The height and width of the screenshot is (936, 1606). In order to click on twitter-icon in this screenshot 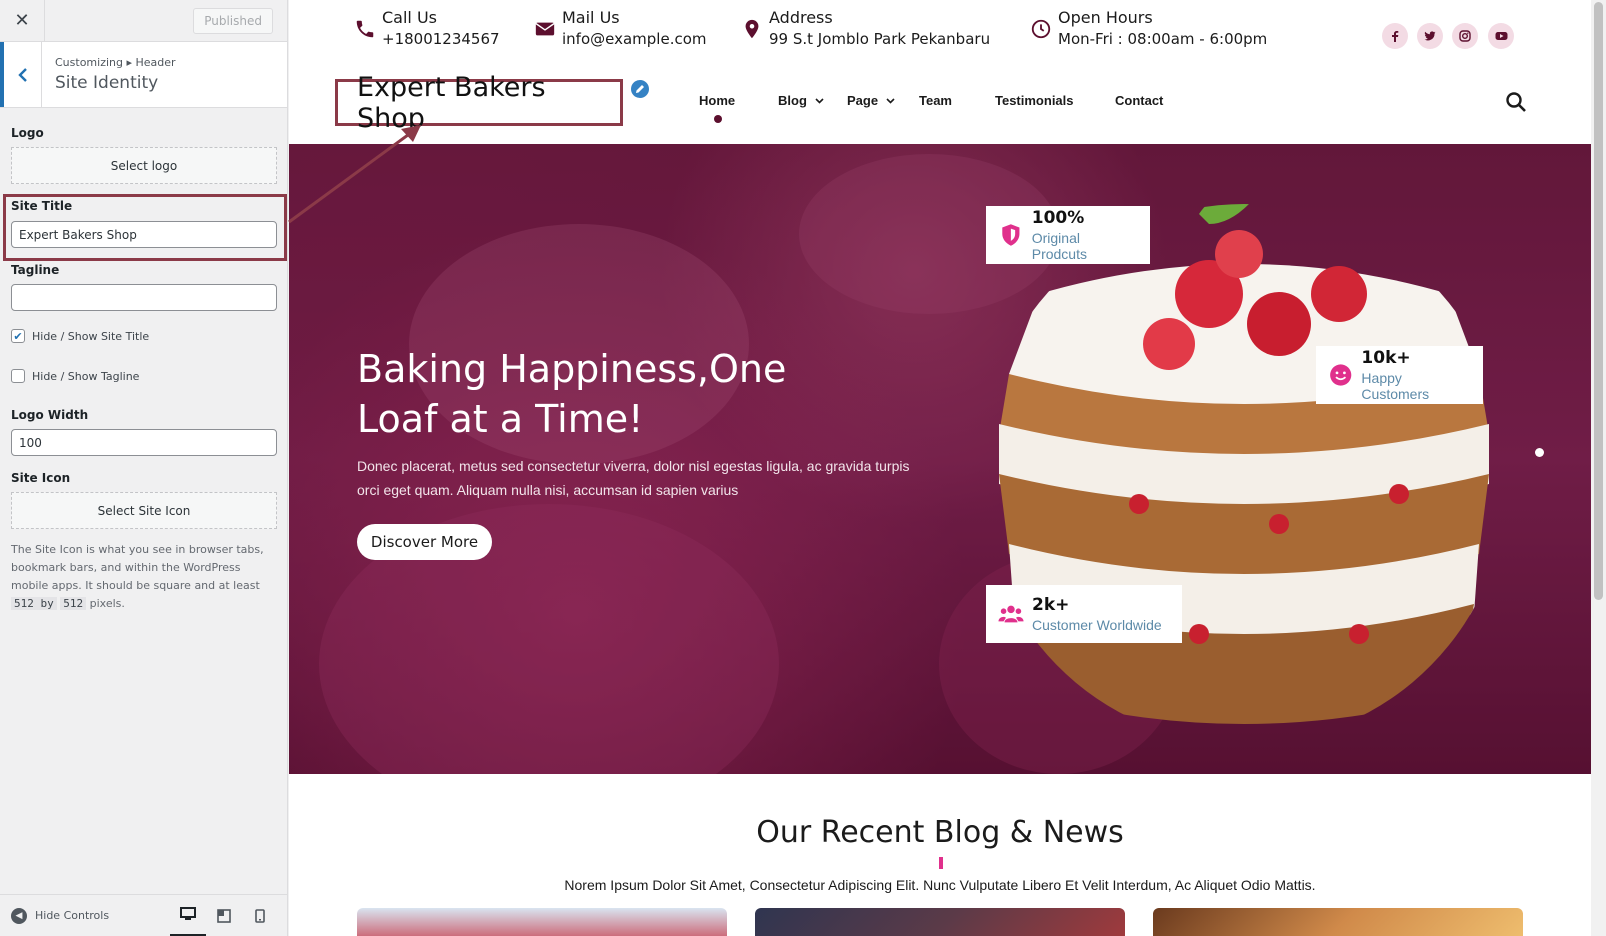, I will do `click(1430, 36)`.